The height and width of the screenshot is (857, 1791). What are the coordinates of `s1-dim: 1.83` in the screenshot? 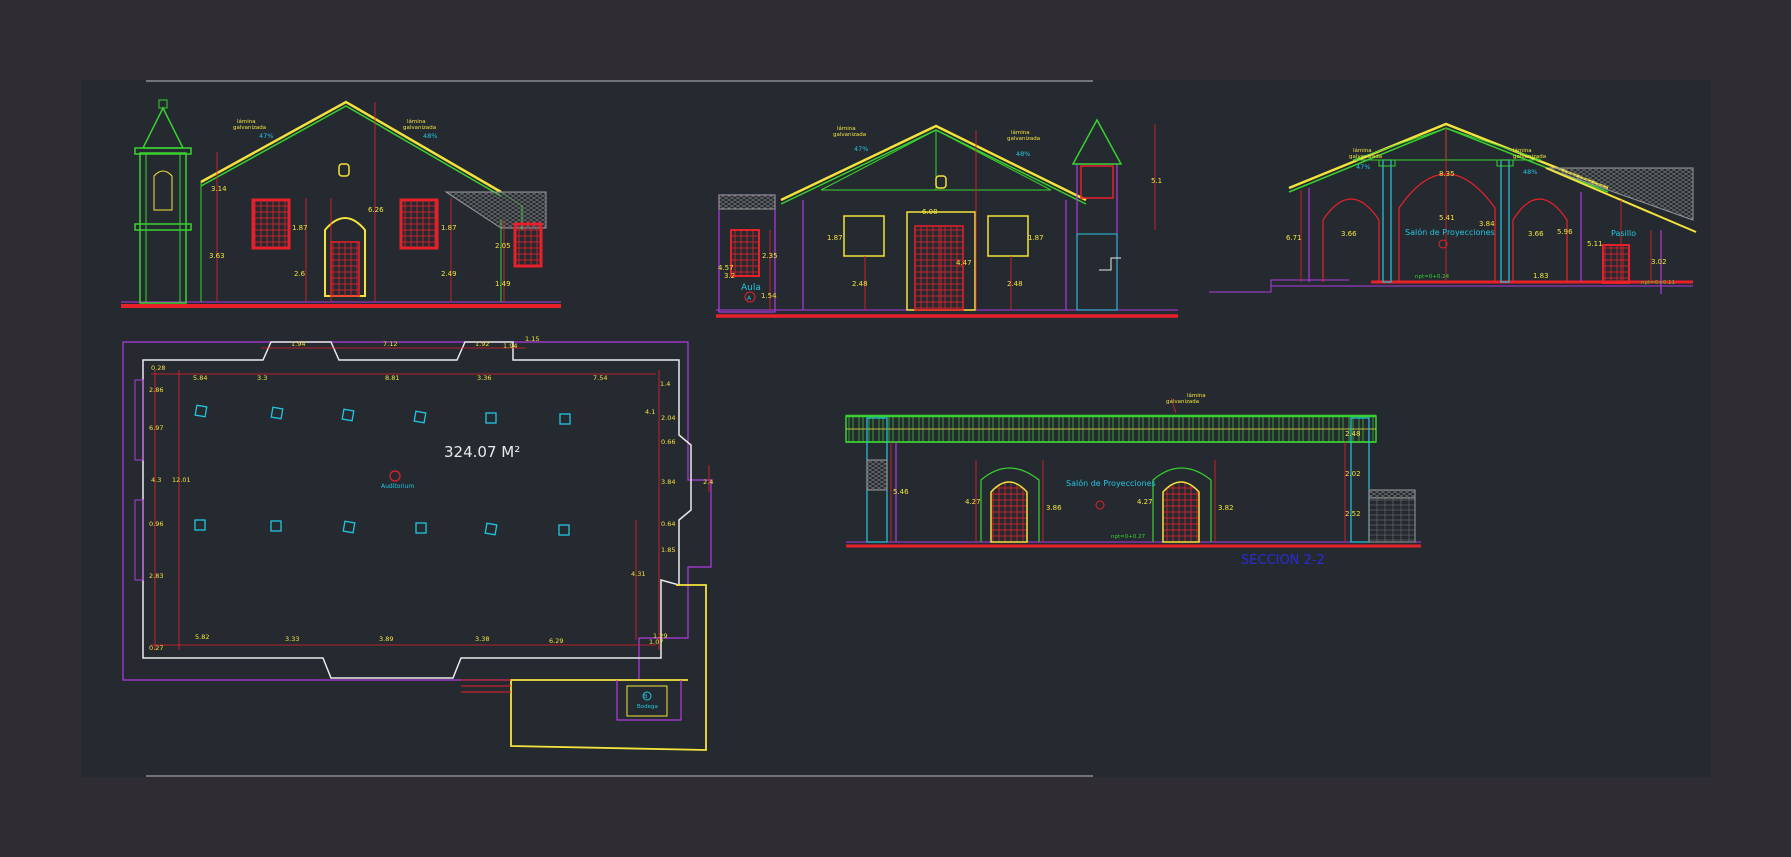 It's located at (1541, 276).